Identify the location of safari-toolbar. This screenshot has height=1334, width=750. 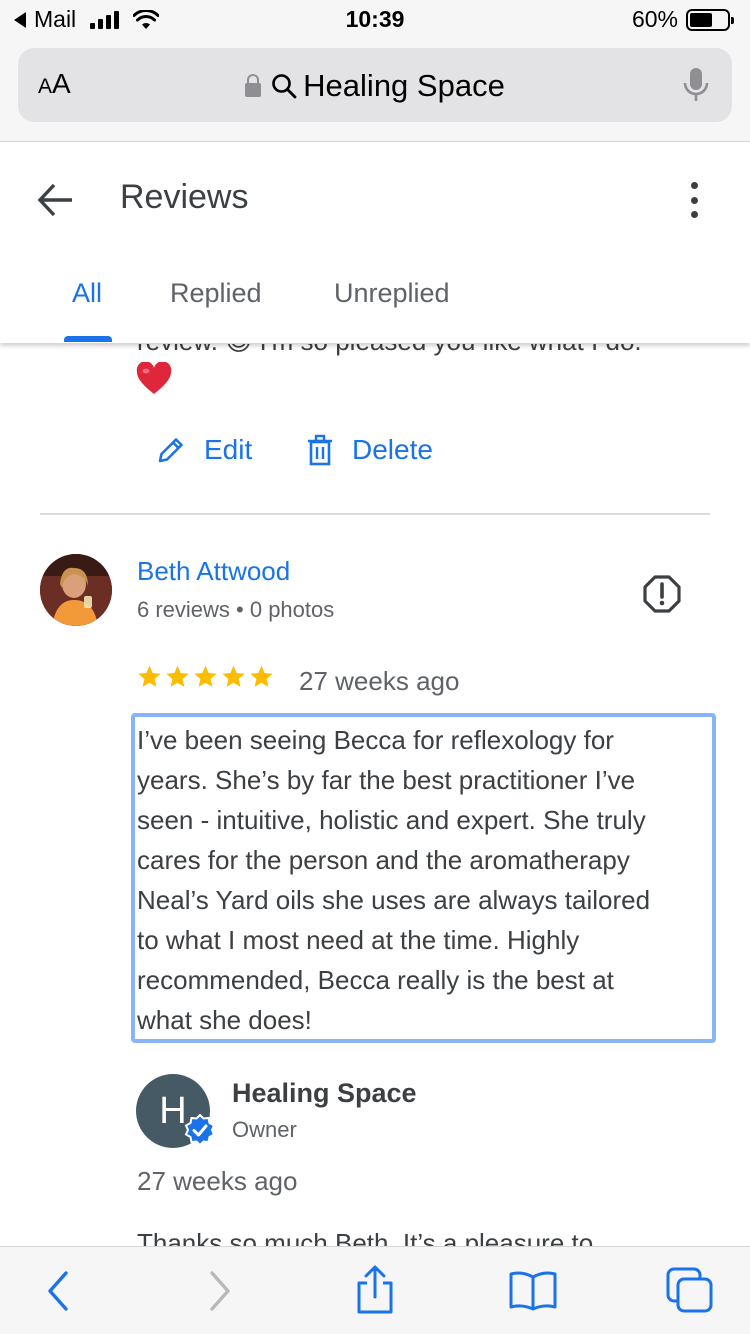
(375, 1290).